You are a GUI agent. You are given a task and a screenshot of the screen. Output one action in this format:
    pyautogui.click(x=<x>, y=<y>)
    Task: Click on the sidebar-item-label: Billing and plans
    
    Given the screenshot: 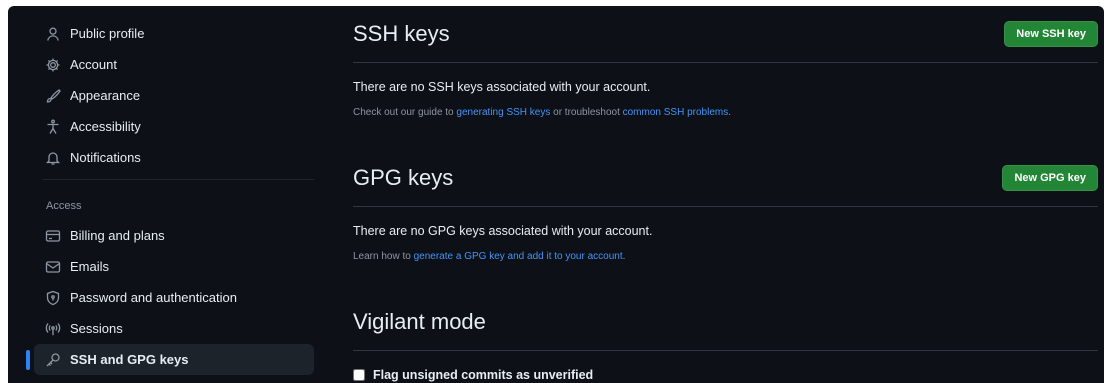 What is the action you would take?
    pyautogui.click(x=117, y=235)
    